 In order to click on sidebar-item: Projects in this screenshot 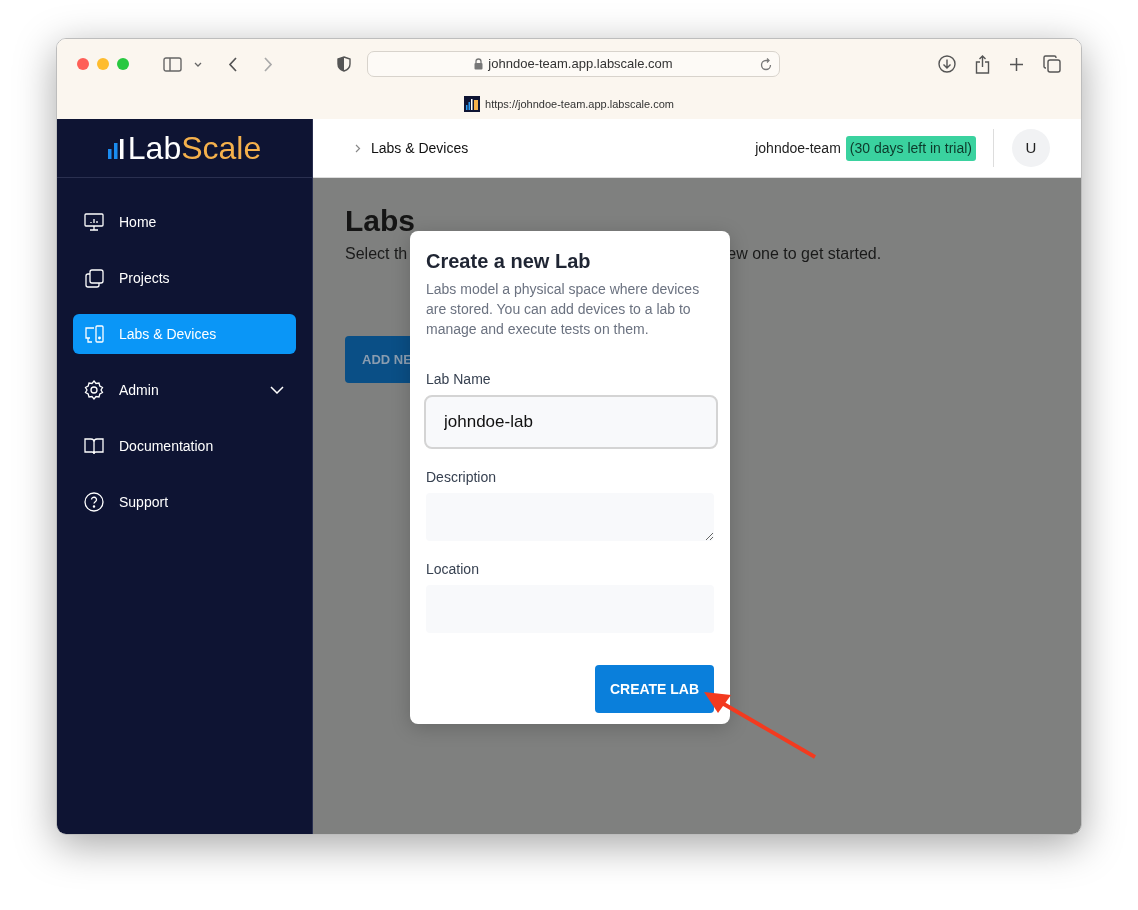, I will do `click(184, 278)`.